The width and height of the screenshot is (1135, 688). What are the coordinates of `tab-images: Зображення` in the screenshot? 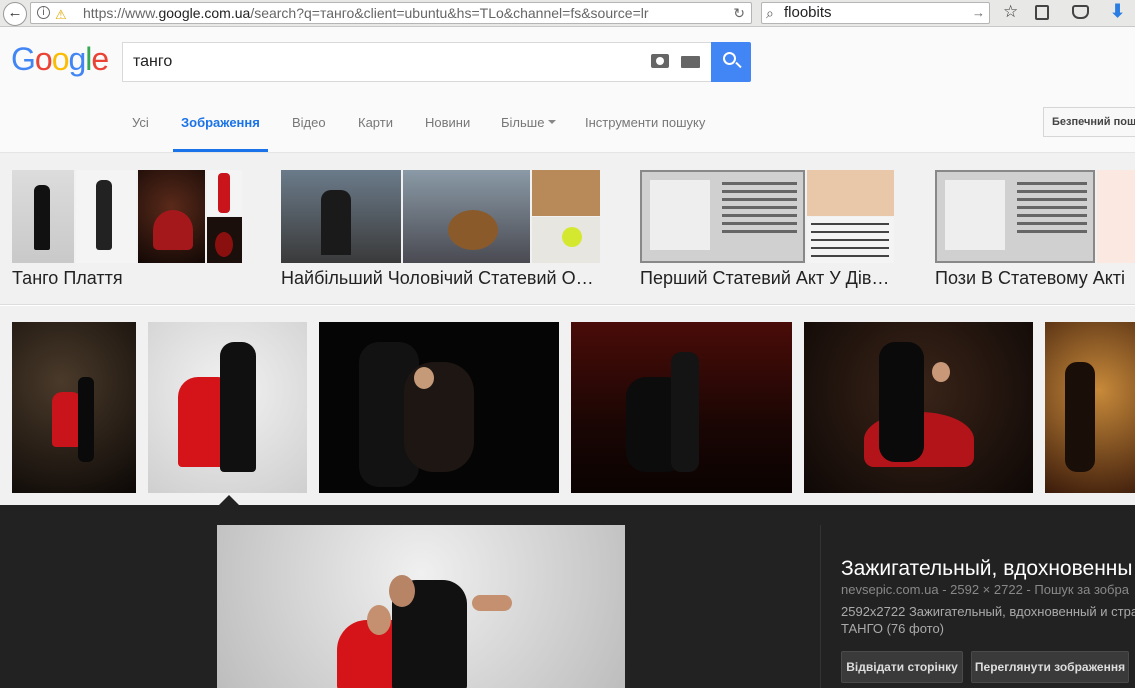 It's located at (220, 122).